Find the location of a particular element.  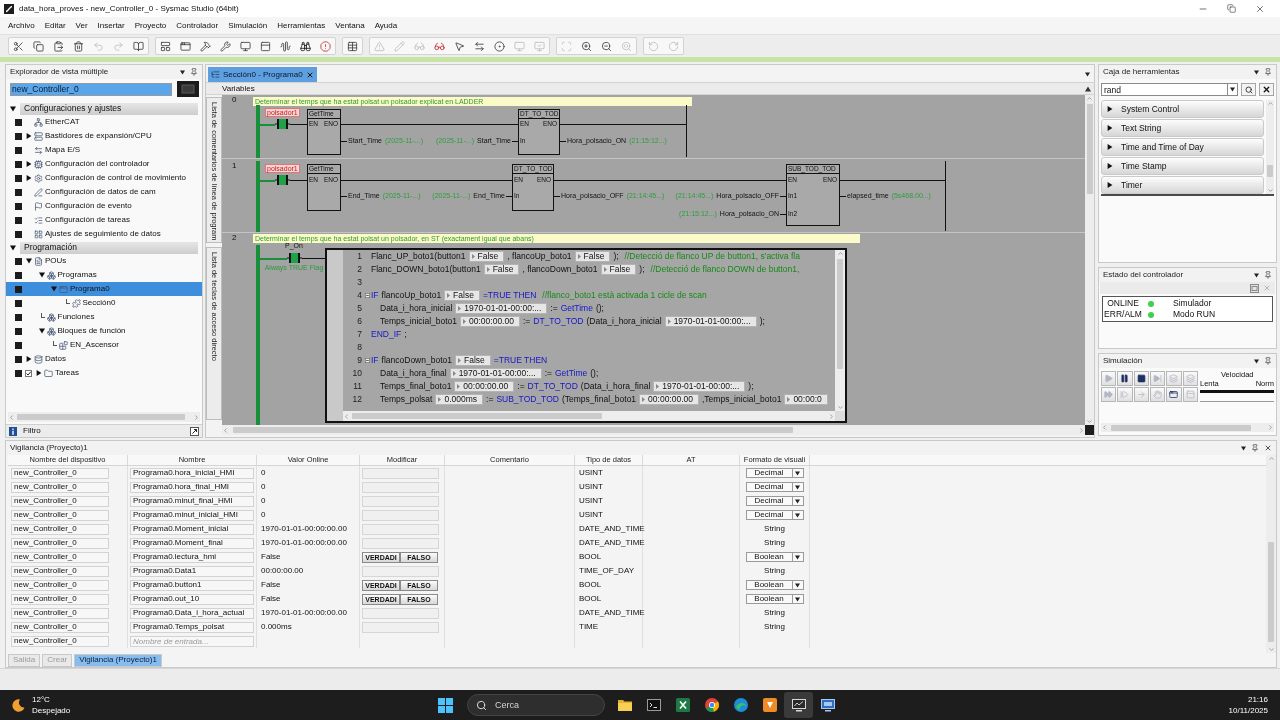

menu-item: Controlador is located at coordinates (197, 25).